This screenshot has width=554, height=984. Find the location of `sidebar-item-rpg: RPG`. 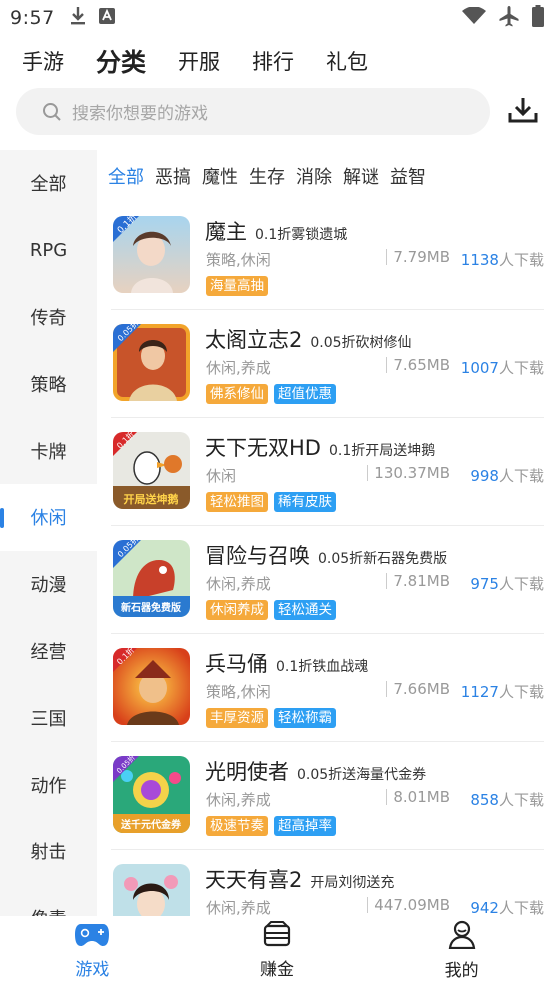

sidebar-item-rpg: RPG is located at coordinates (48, 250).